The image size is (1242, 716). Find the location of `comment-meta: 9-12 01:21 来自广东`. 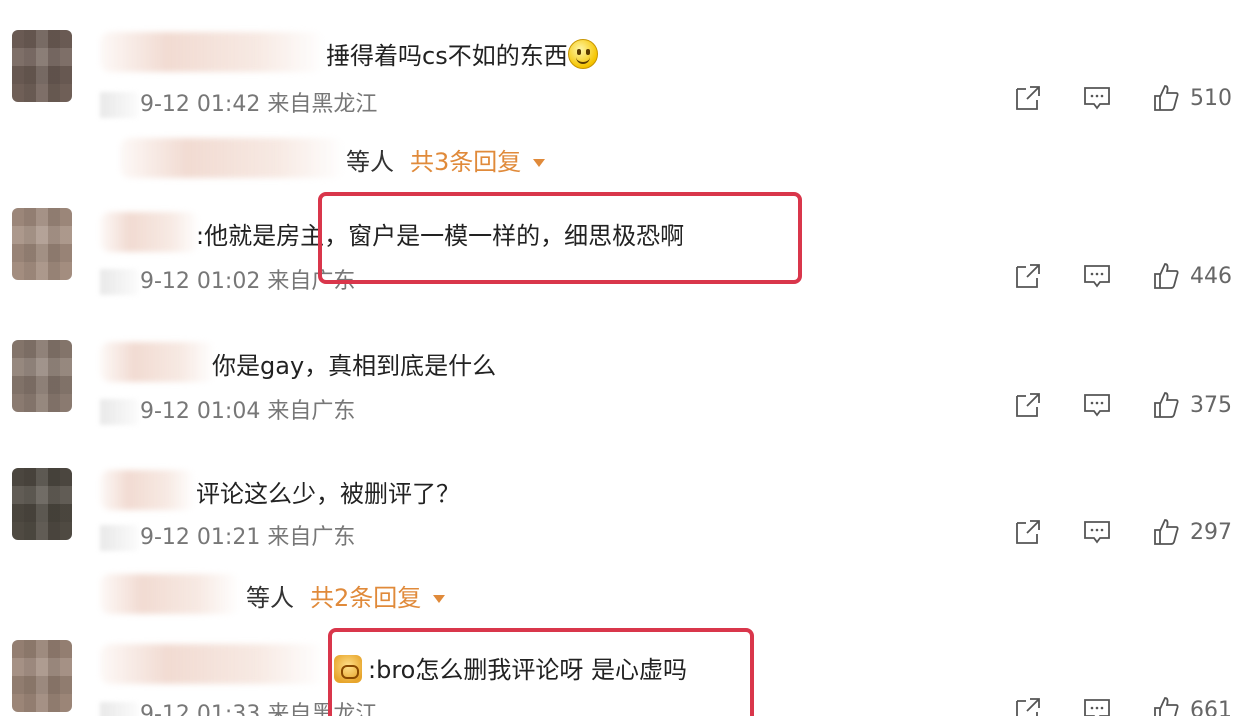

comment-meta: 9-12 01:21 来自广东 is located at coordinates (227, 535).